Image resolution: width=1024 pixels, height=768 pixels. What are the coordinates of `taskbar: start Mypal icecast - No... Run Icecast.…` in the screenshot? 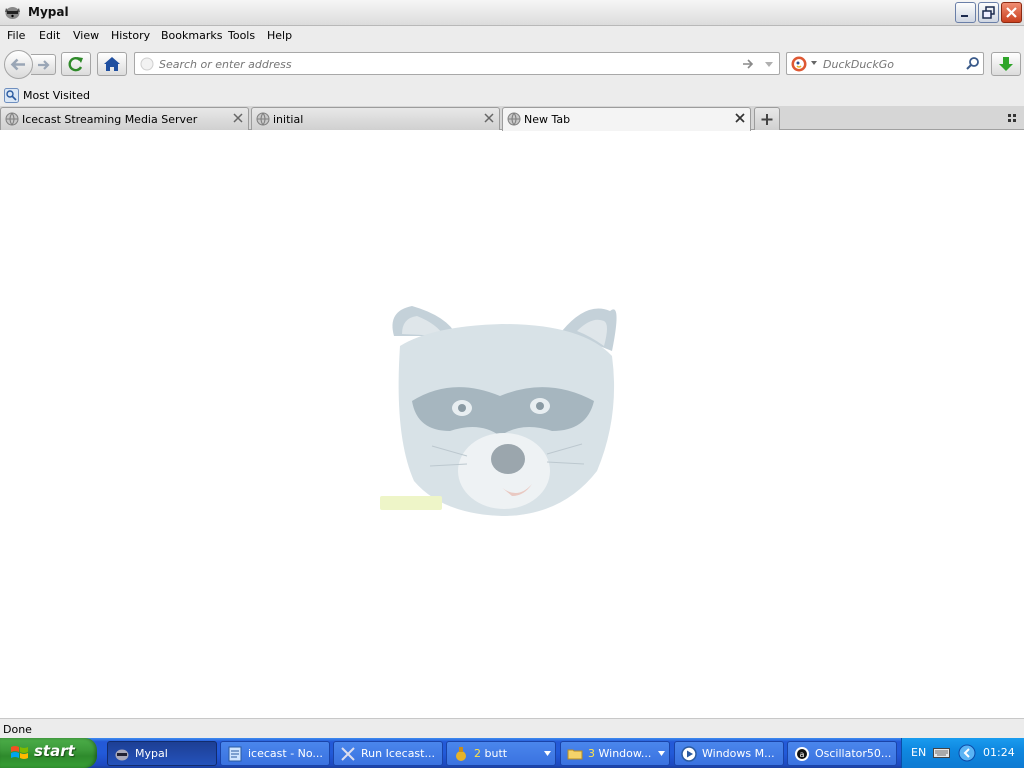 It's located at (512, 753).